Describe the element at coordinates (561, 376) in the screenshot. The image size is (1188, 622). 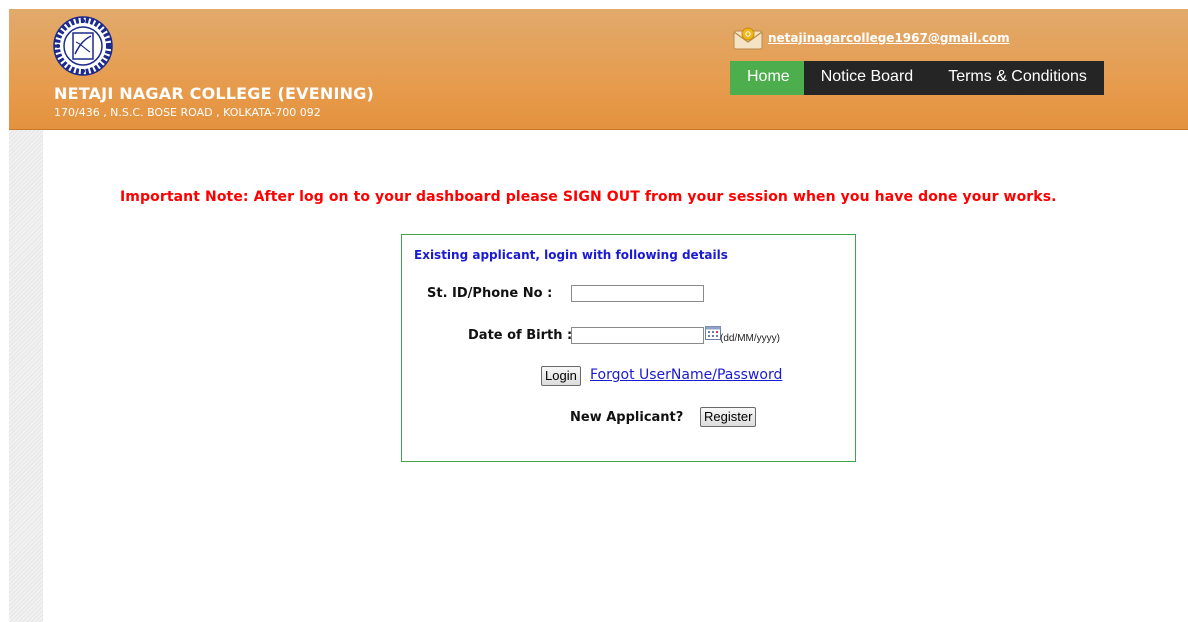
I see `login-button: Login` at that location.